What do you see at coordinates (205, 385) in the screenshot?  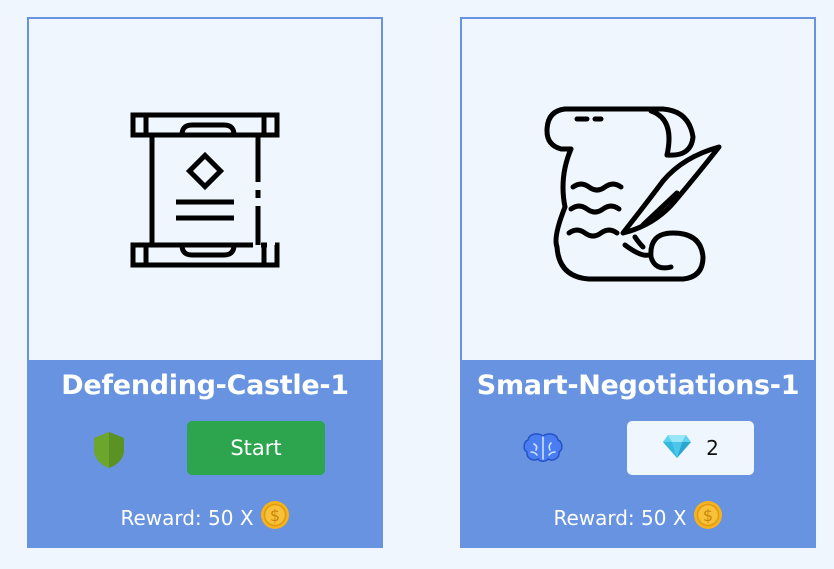 I see `card-title: Defending-Castle-1` at bounding box center [205, 385].